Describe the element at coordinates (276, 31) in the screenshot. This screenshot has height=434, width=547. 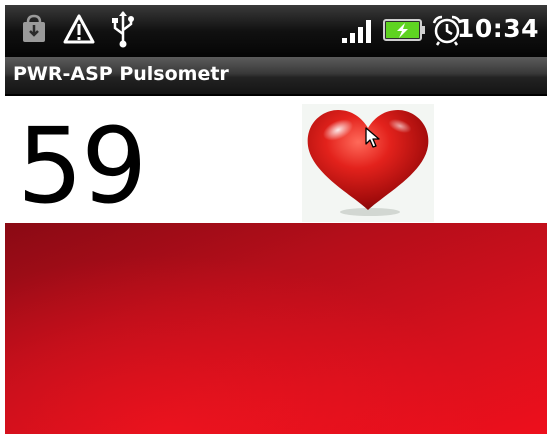
I see `status-bar: 10:34` at that location.